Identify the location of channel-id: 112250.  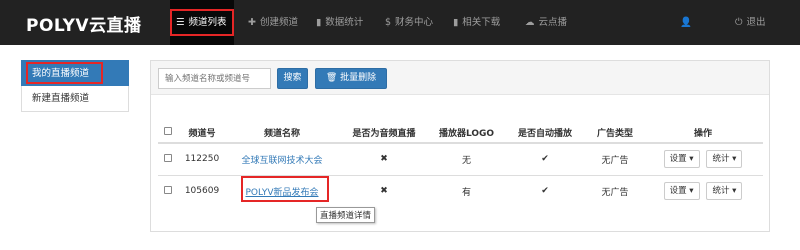
(202, 158).